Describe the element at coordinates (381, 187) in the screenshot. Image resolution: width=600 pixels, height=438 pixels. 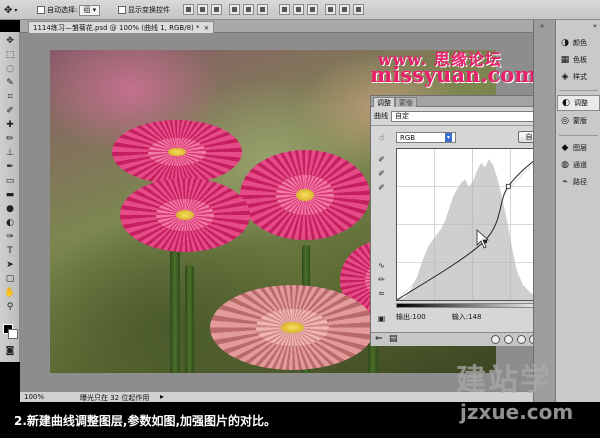
I see `white-point-eyedropper-icon: ✐` at that location.